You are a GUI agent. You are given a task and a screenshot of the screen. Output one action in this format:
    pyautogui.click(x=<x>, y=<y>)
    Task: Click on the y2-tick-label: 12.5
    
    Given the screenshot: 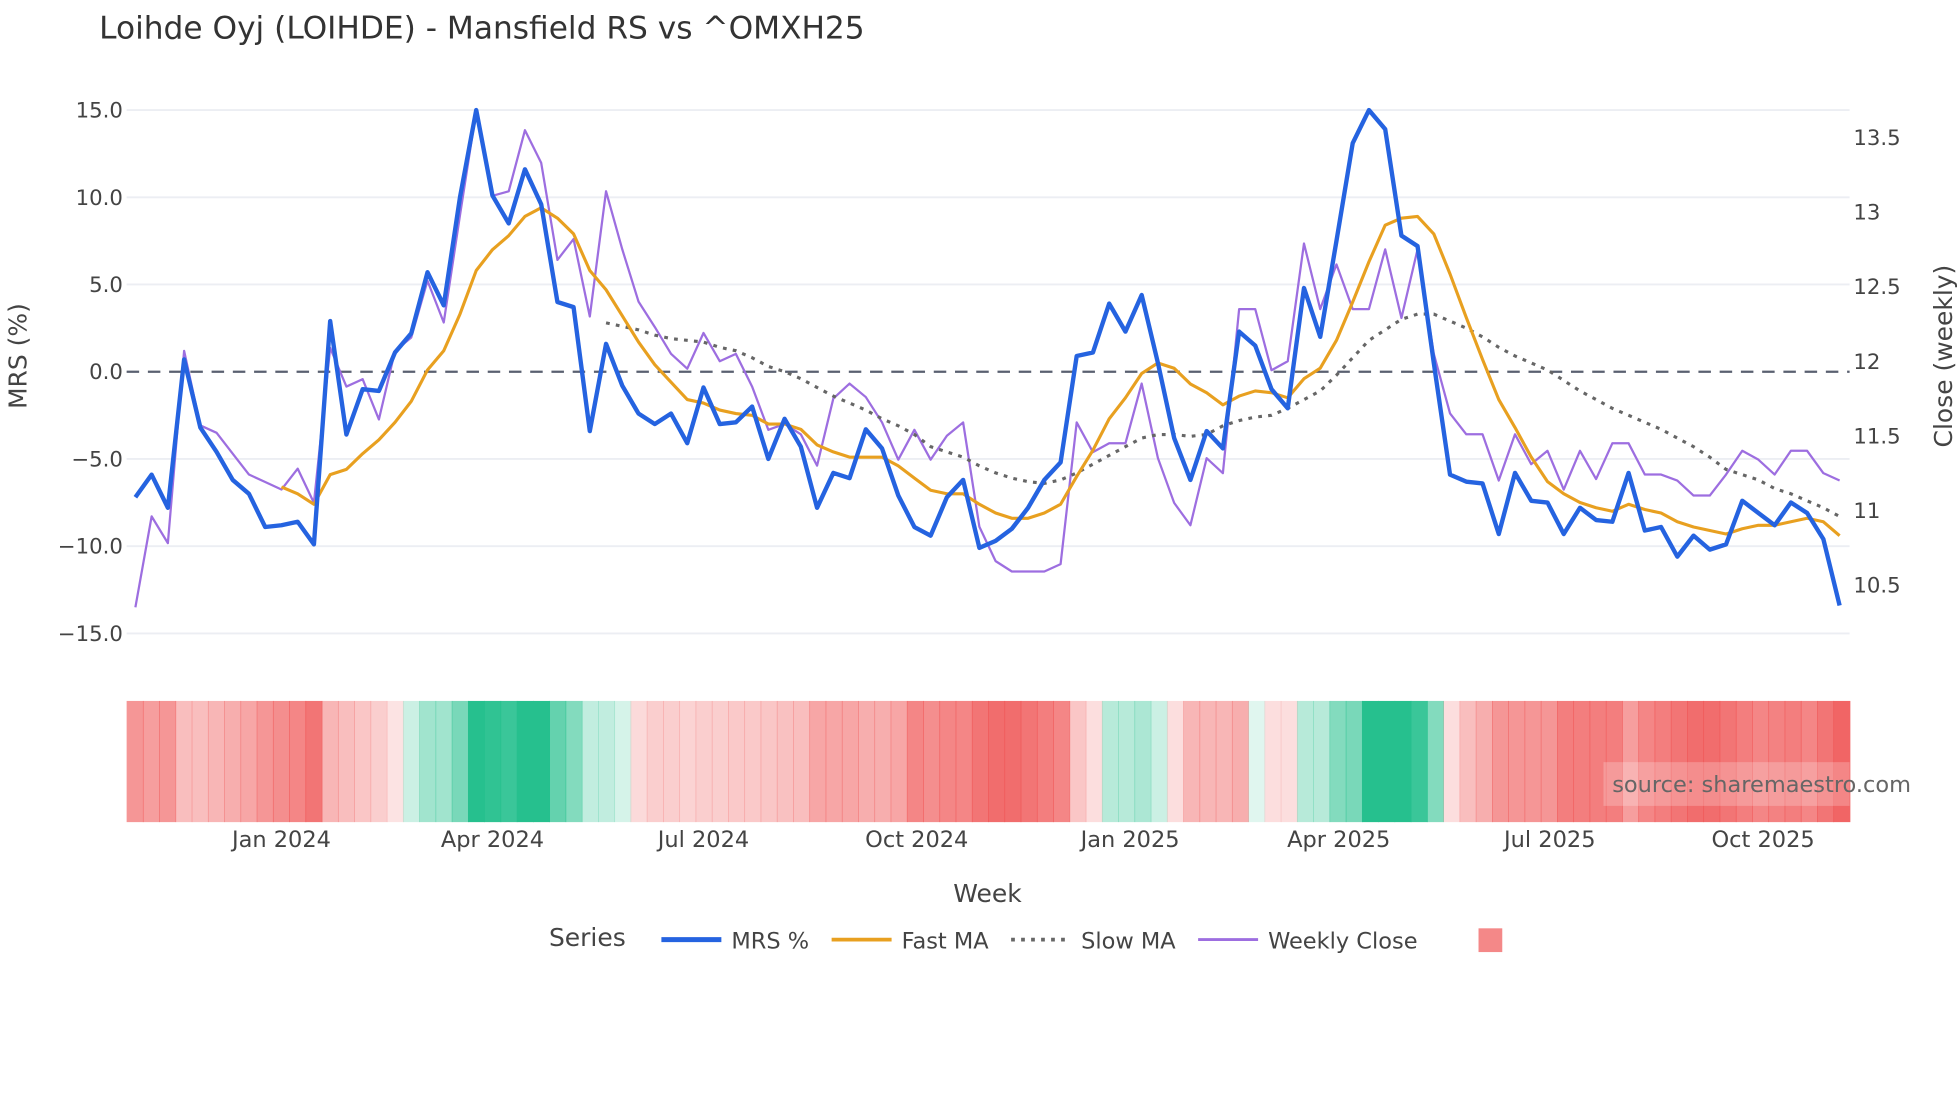 What is the action you would take?
    pyautogui.click(x=1876, y=287)
    